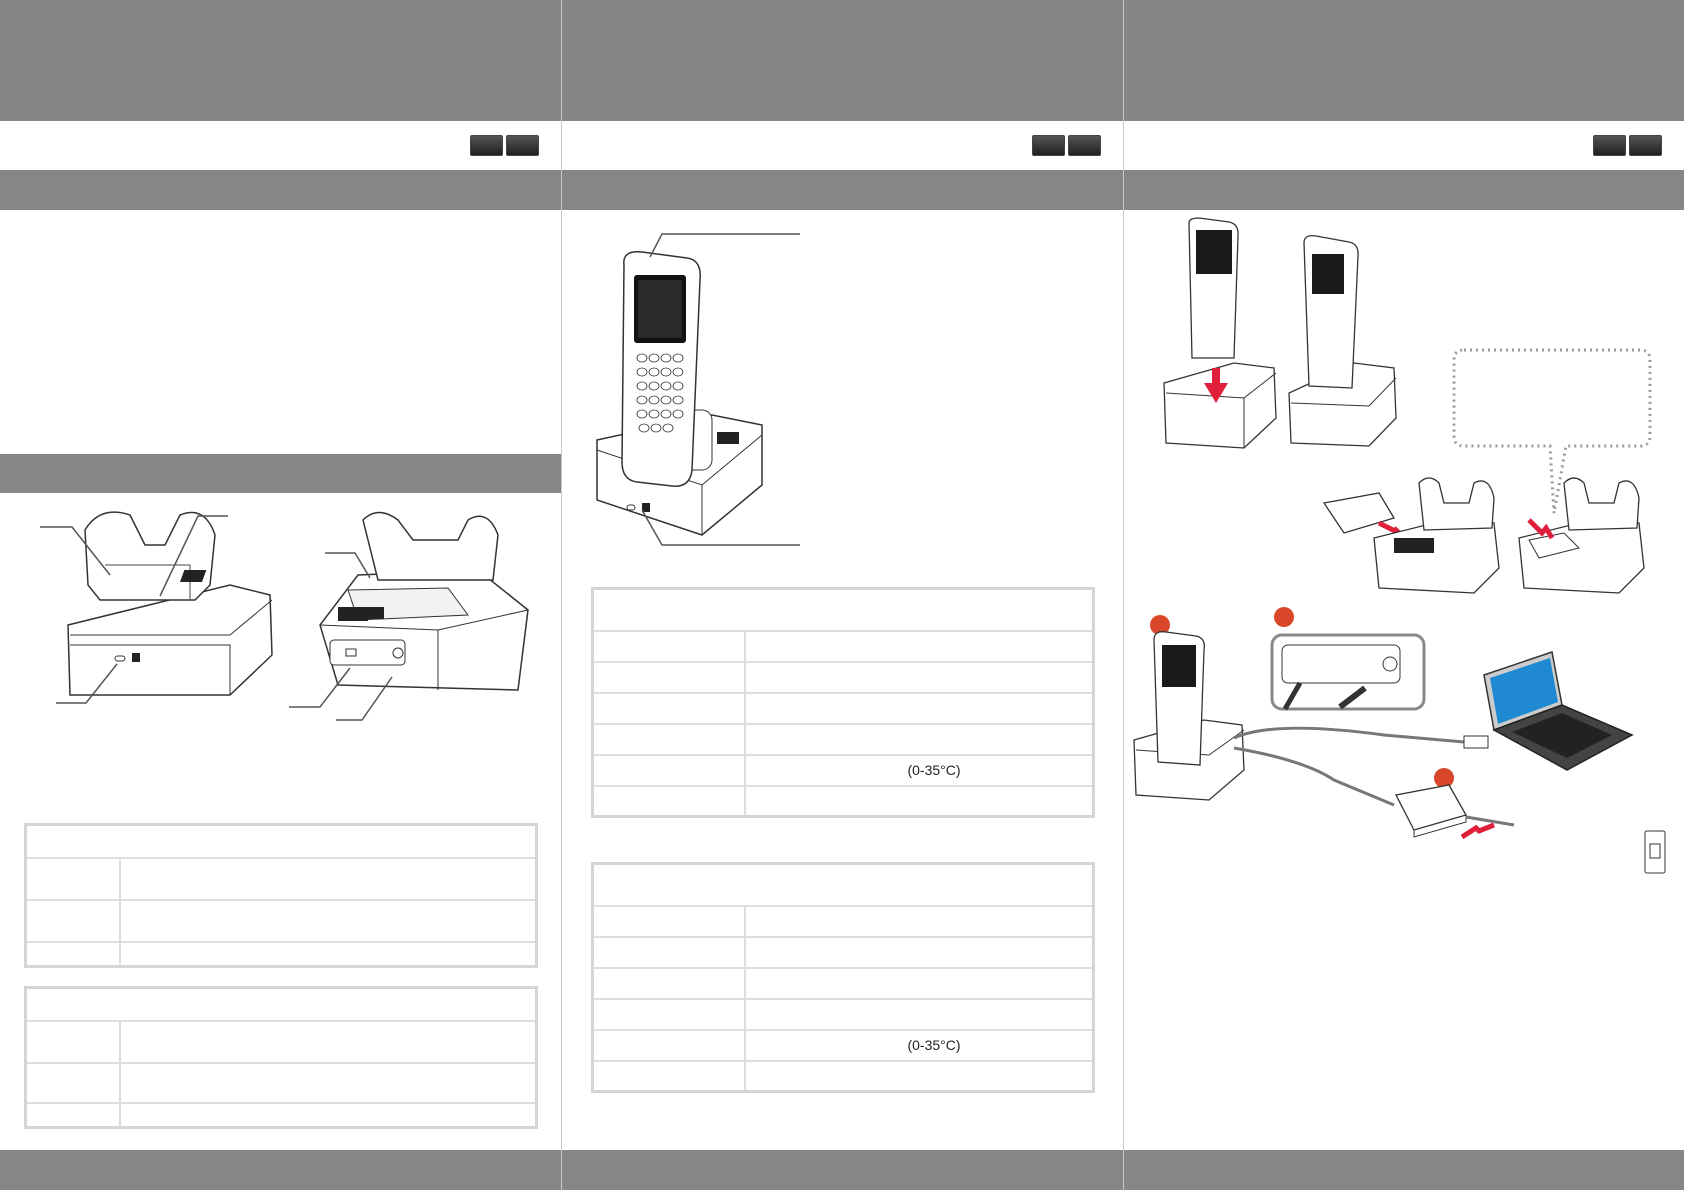  What do you see at coordinates (1655, 852) in the screenshot?
I see `wall-outlet-icon` at bounding box center [1655, 852].